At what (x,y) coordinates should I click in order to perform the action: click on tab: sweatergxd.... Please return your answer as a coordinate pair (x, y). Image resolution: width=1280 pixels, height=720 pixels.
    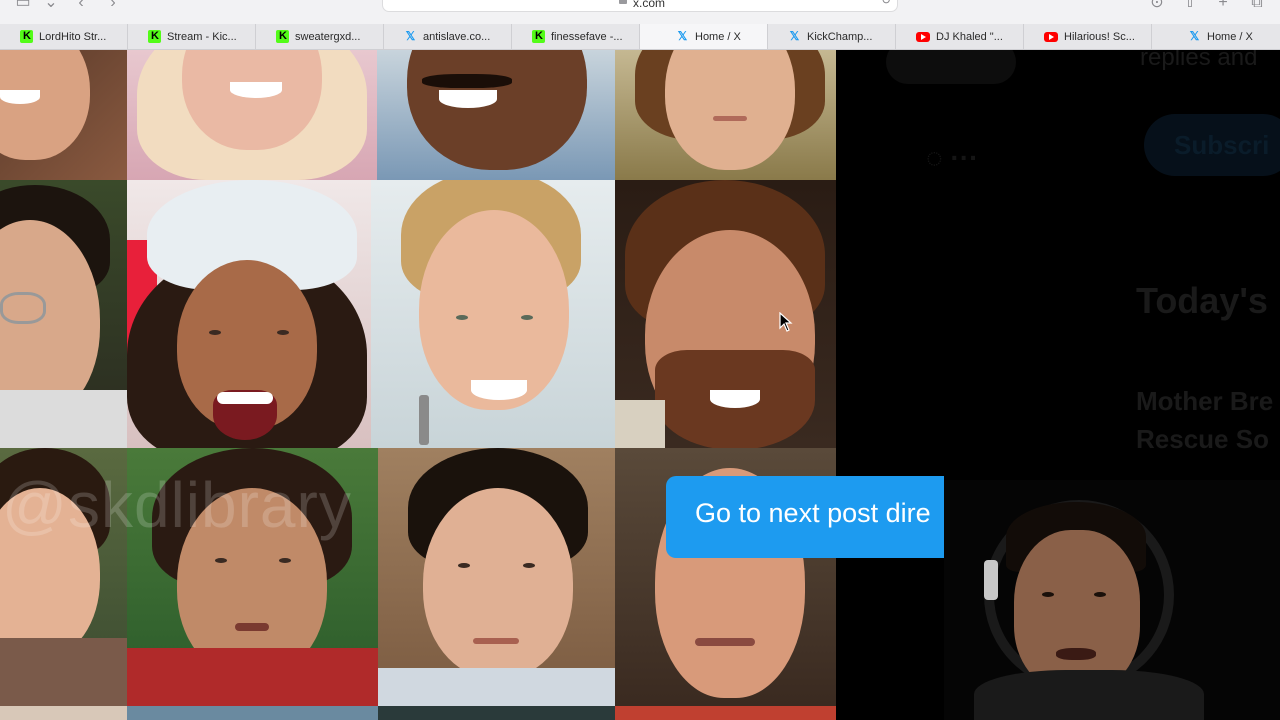
    Looking at the image, I should click on (320, 36).